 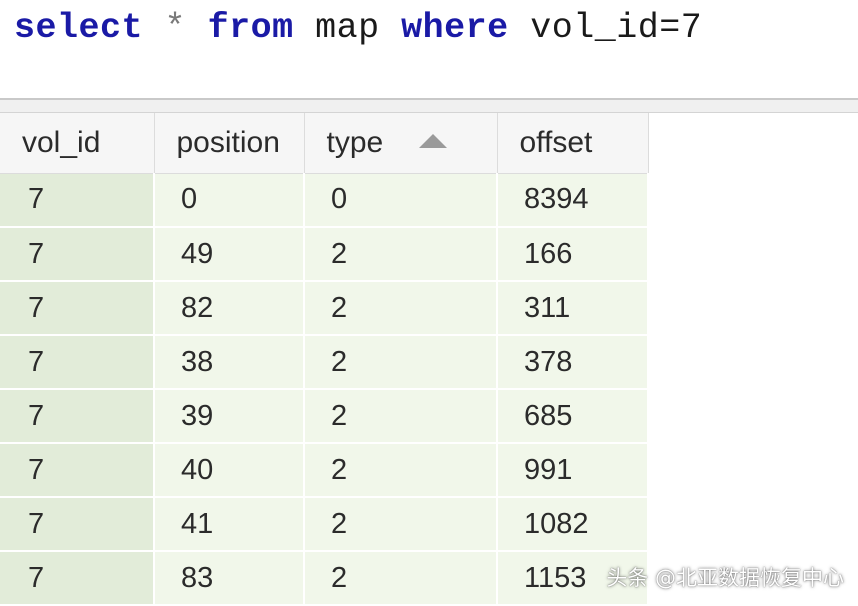 I want to click on table-row: 7 83 2 1153, so click(x=324, y=578).